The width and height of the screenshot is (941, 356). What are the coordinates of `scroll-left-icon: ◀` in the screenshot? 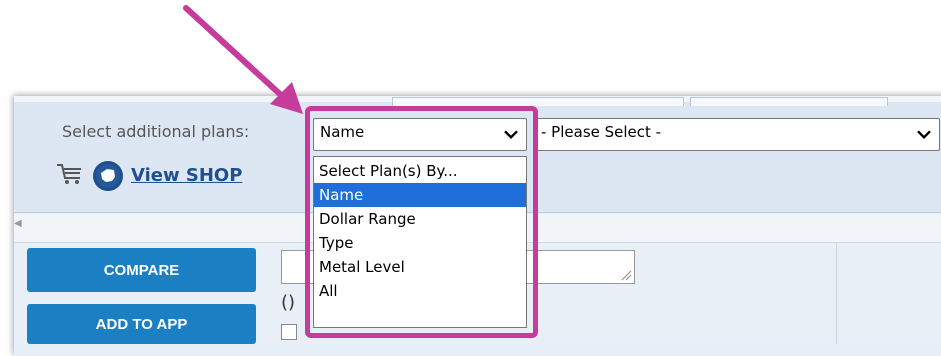 It's located at (18, 223).